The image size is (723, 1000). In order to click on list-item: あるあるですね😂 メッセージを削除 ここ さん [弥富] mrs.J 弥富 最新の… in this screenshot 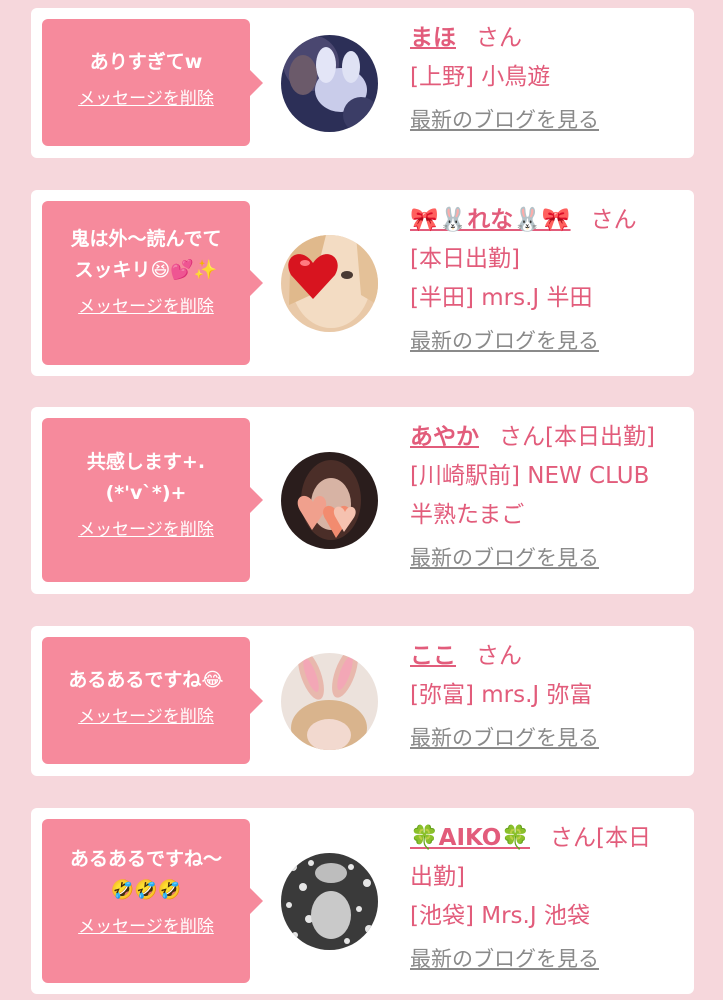, I will do `click(362, 701)`.